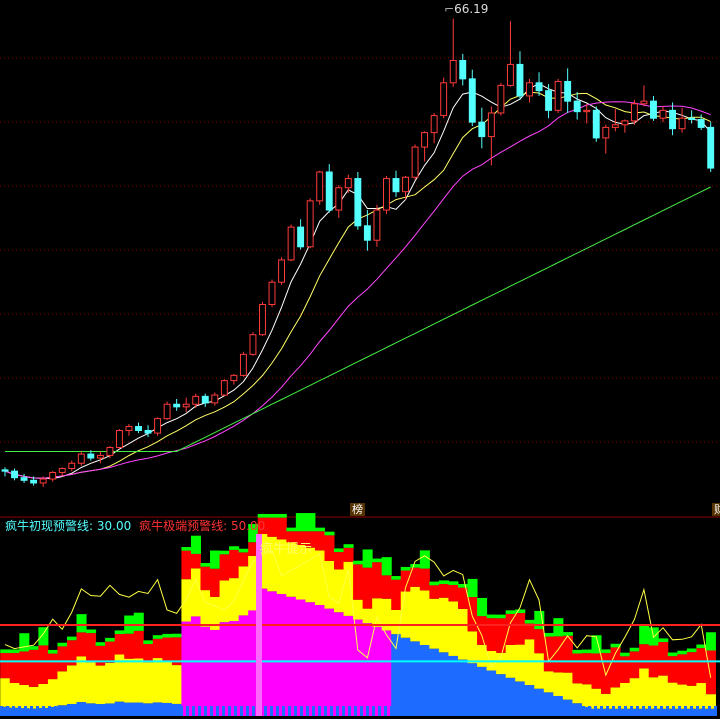 The width and height of the screenshot is (720, 719). Describe the element at coordinates (471, 9) in the screenshot. I see `high-price-value: 66.19` at that location.